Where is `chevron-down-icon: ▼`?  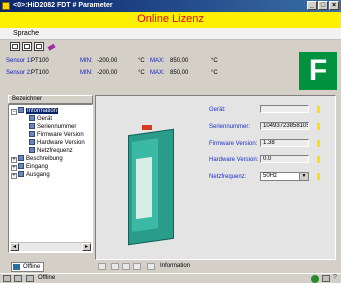
chevron-down-icon: ▼ is located at coordinates (303, 176).